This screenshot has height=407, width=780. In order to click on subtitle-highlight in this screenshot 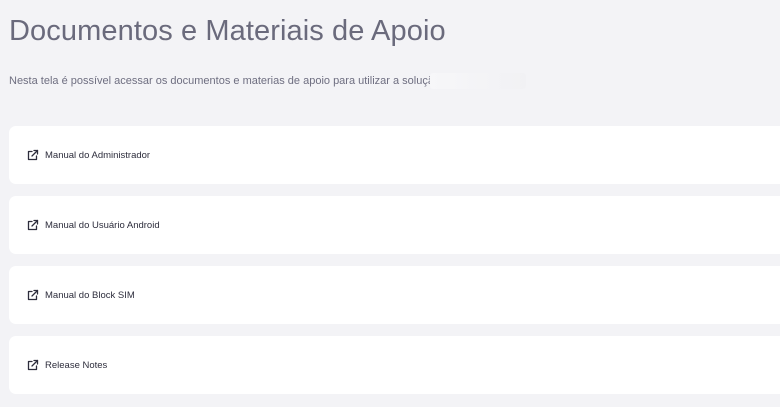, I will do `click(478, 81)`.